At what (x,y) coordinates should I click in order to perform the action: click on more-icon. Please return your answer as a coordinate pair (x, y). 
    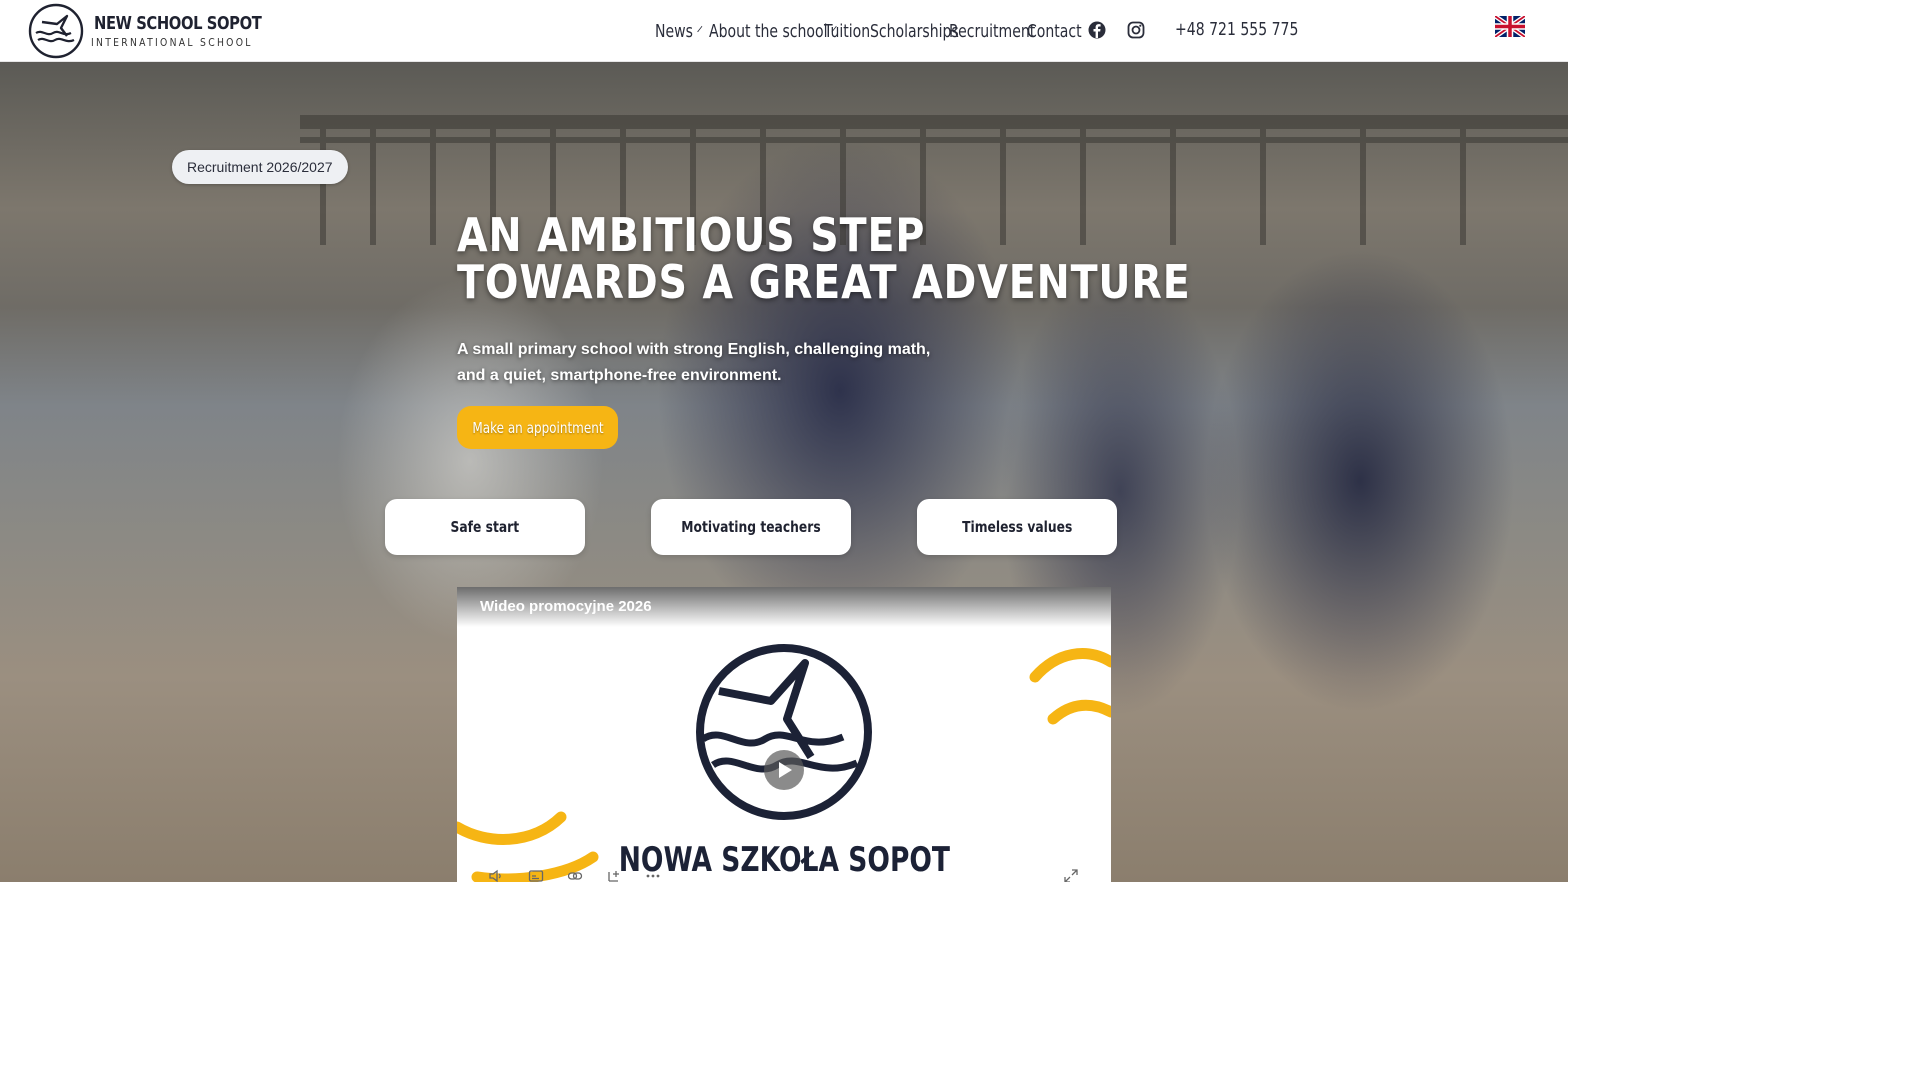
    Looking at the image, I should click on (653, 875).